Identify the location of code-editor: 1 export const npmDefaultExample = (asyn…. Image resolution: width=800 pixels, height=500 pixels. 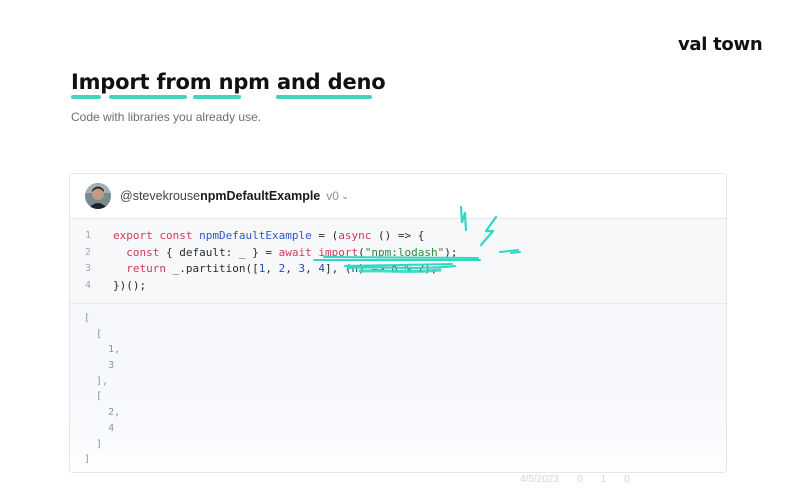
(398, 261).